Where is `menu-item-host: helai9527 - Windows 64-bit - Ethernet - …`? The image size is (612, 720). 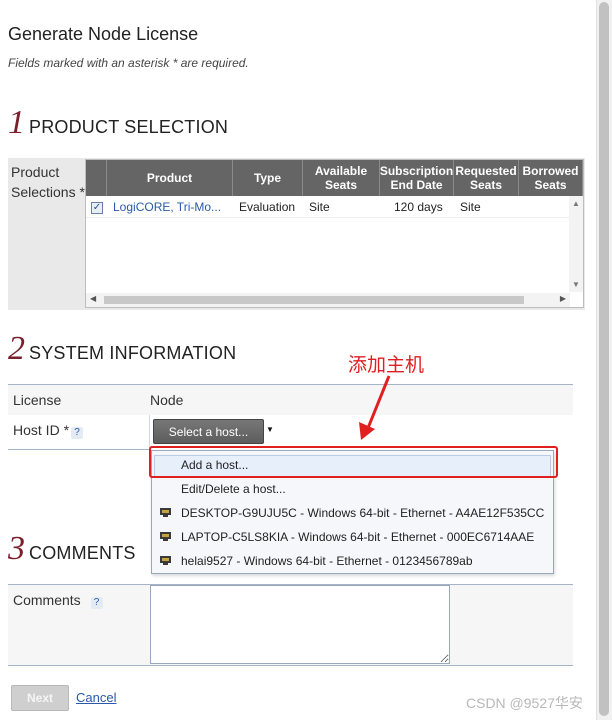
menu-item-host: helai9527 - Windows 64-bit - Ethernet - … is located at coordinates (352, 561).